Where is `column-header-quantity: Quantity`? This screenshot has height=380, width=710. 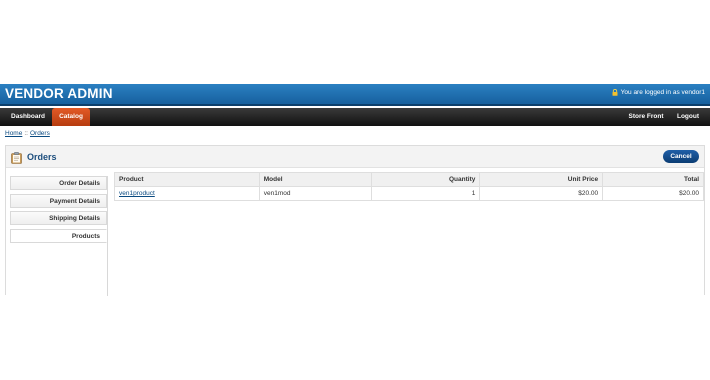 column-header-quantity: Quantity is located at coordinates (425, 179).